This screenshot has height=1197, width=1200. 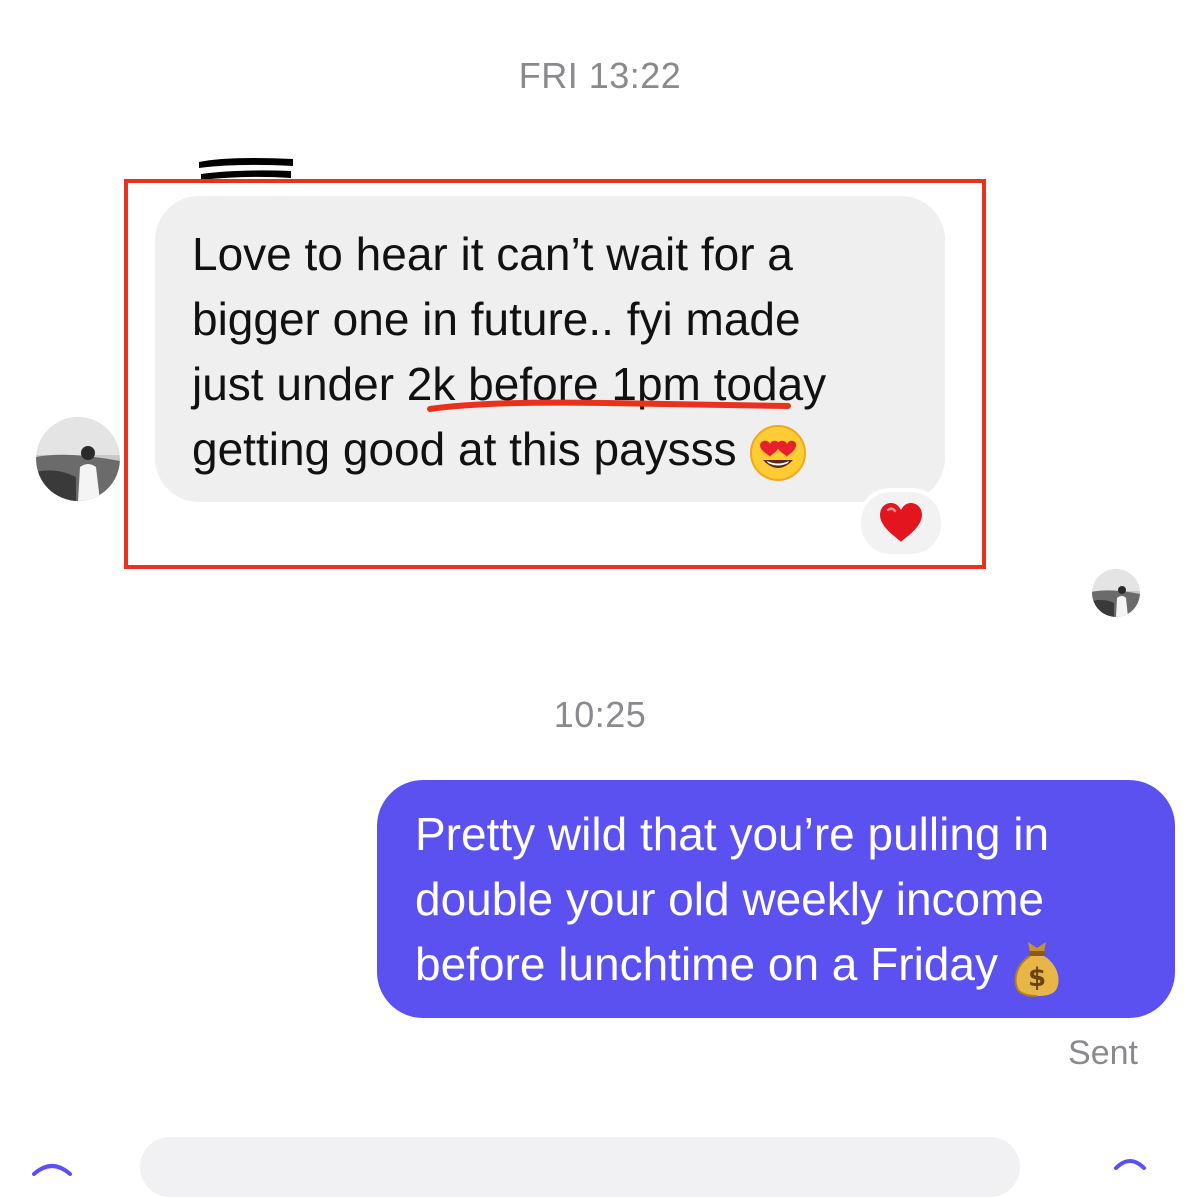 What do you see at coordinates (492, 254) in the screenshot?
I see `message-line: Love to hear it can’t wait for a` at bounding box center [492, 254].